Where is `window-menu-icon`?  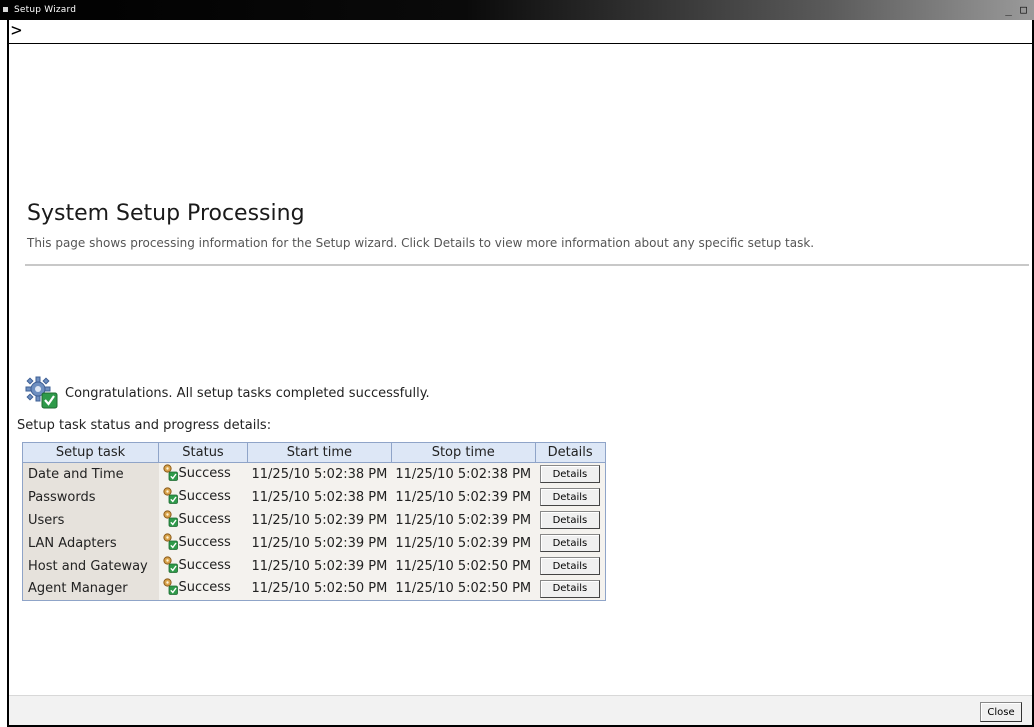 window-menu-icon is located at coordinates (5, 9).